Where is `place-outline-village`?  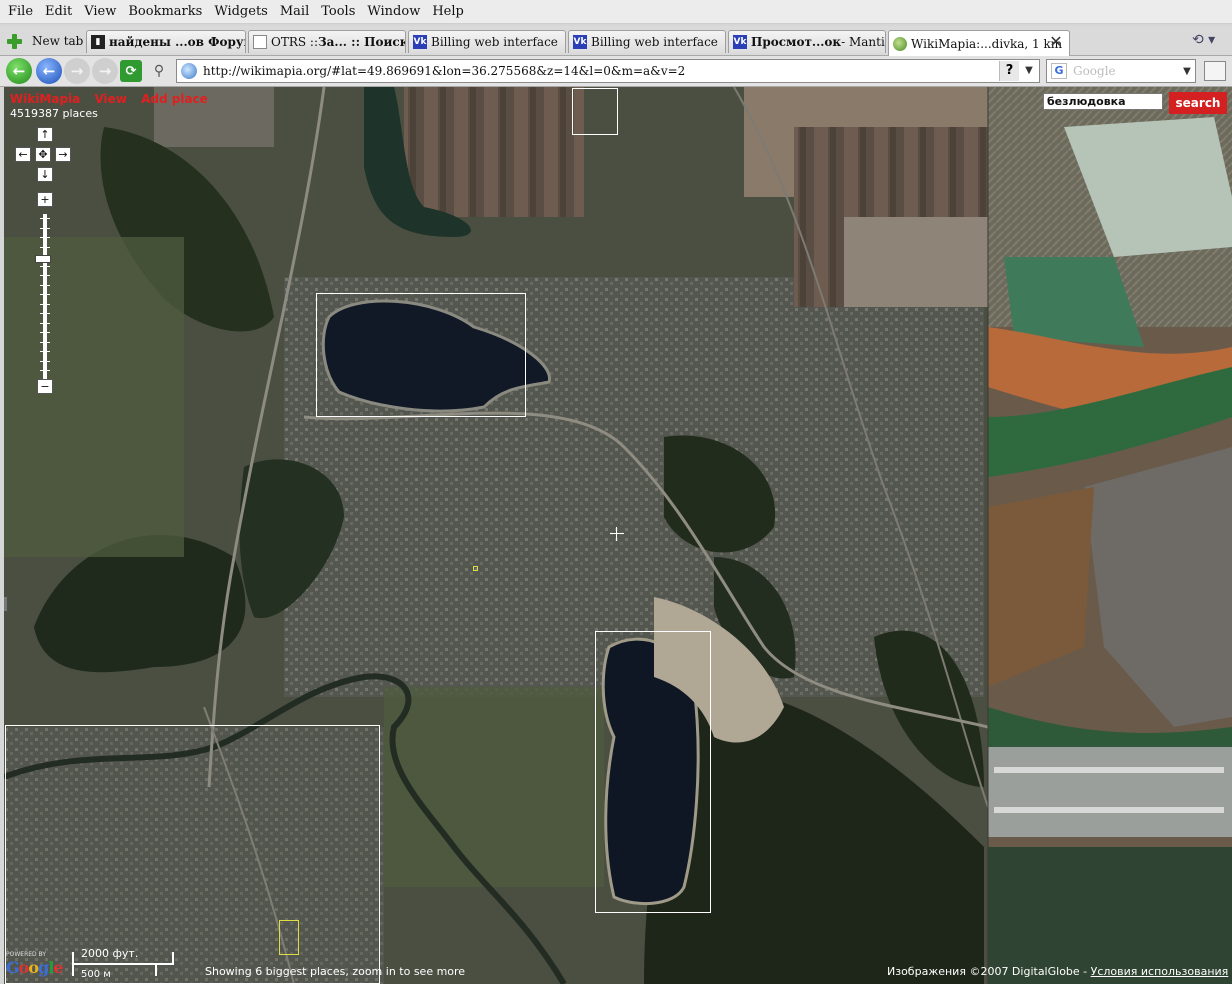
place-outline-village is located at coordinates (192, 854).